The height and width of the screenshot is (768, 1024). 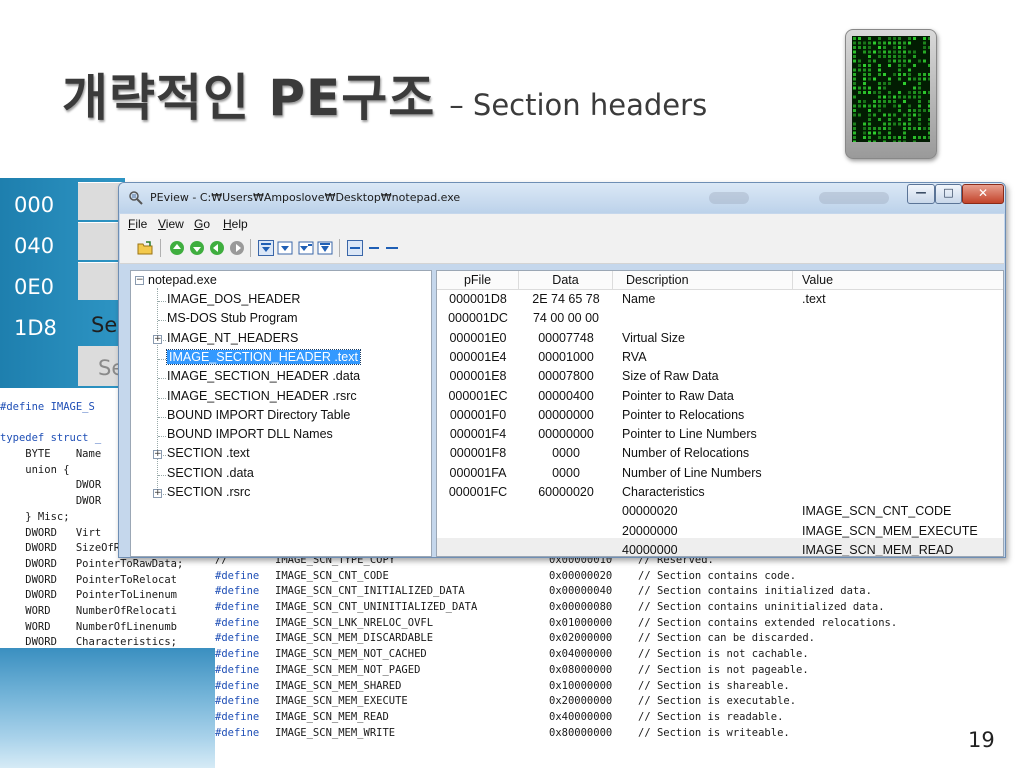 I want to click on cell-data: 00000400, so click(x=566, y=396).